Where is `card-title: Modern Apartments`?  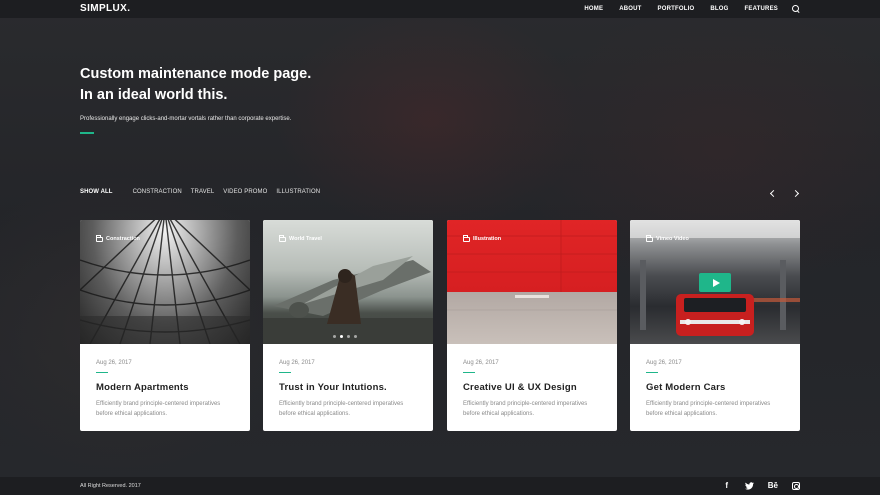 card-title: Modern Apartments is located at coordinates (165, 387).